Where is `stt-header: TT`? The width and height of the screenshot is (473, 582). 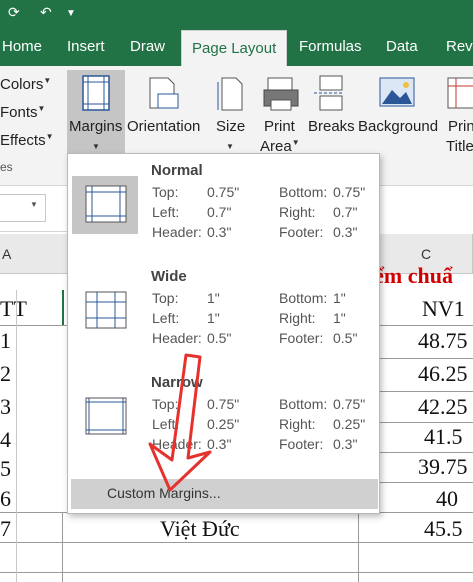 stt-header: TT is located at coordinates (13, 308).